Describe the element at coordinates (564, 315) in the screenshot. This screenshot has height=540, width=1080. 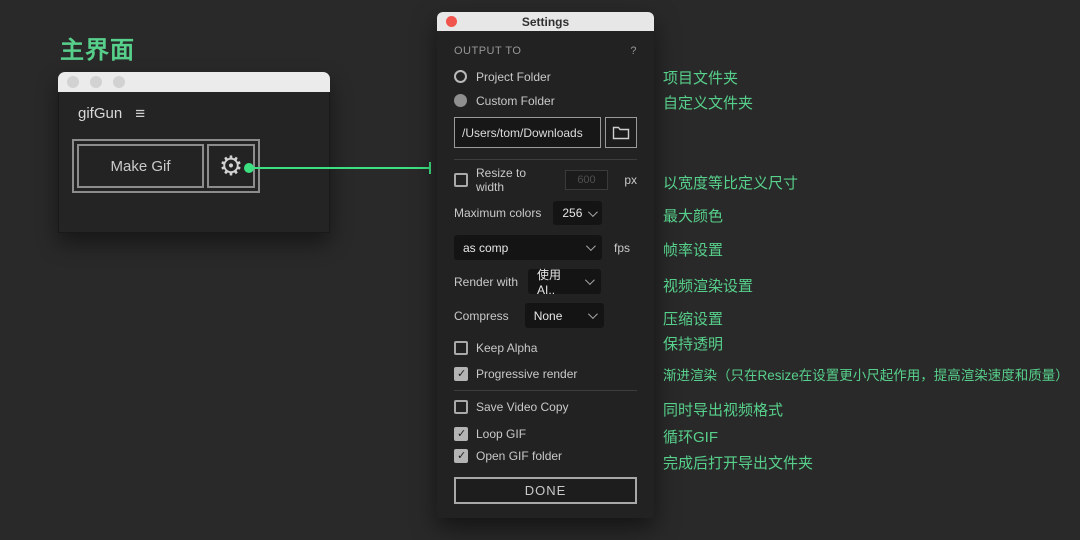
I see `compress-select: None` at that location.